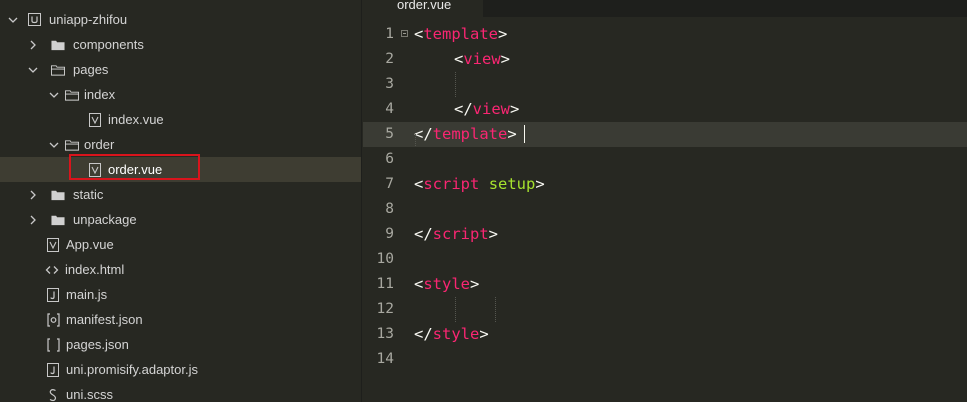 This screenshot has height=402, width=967. Describe the element at coordinates (665, 59) in the screenshot. I see `code-line: 2 <view>` at that location.